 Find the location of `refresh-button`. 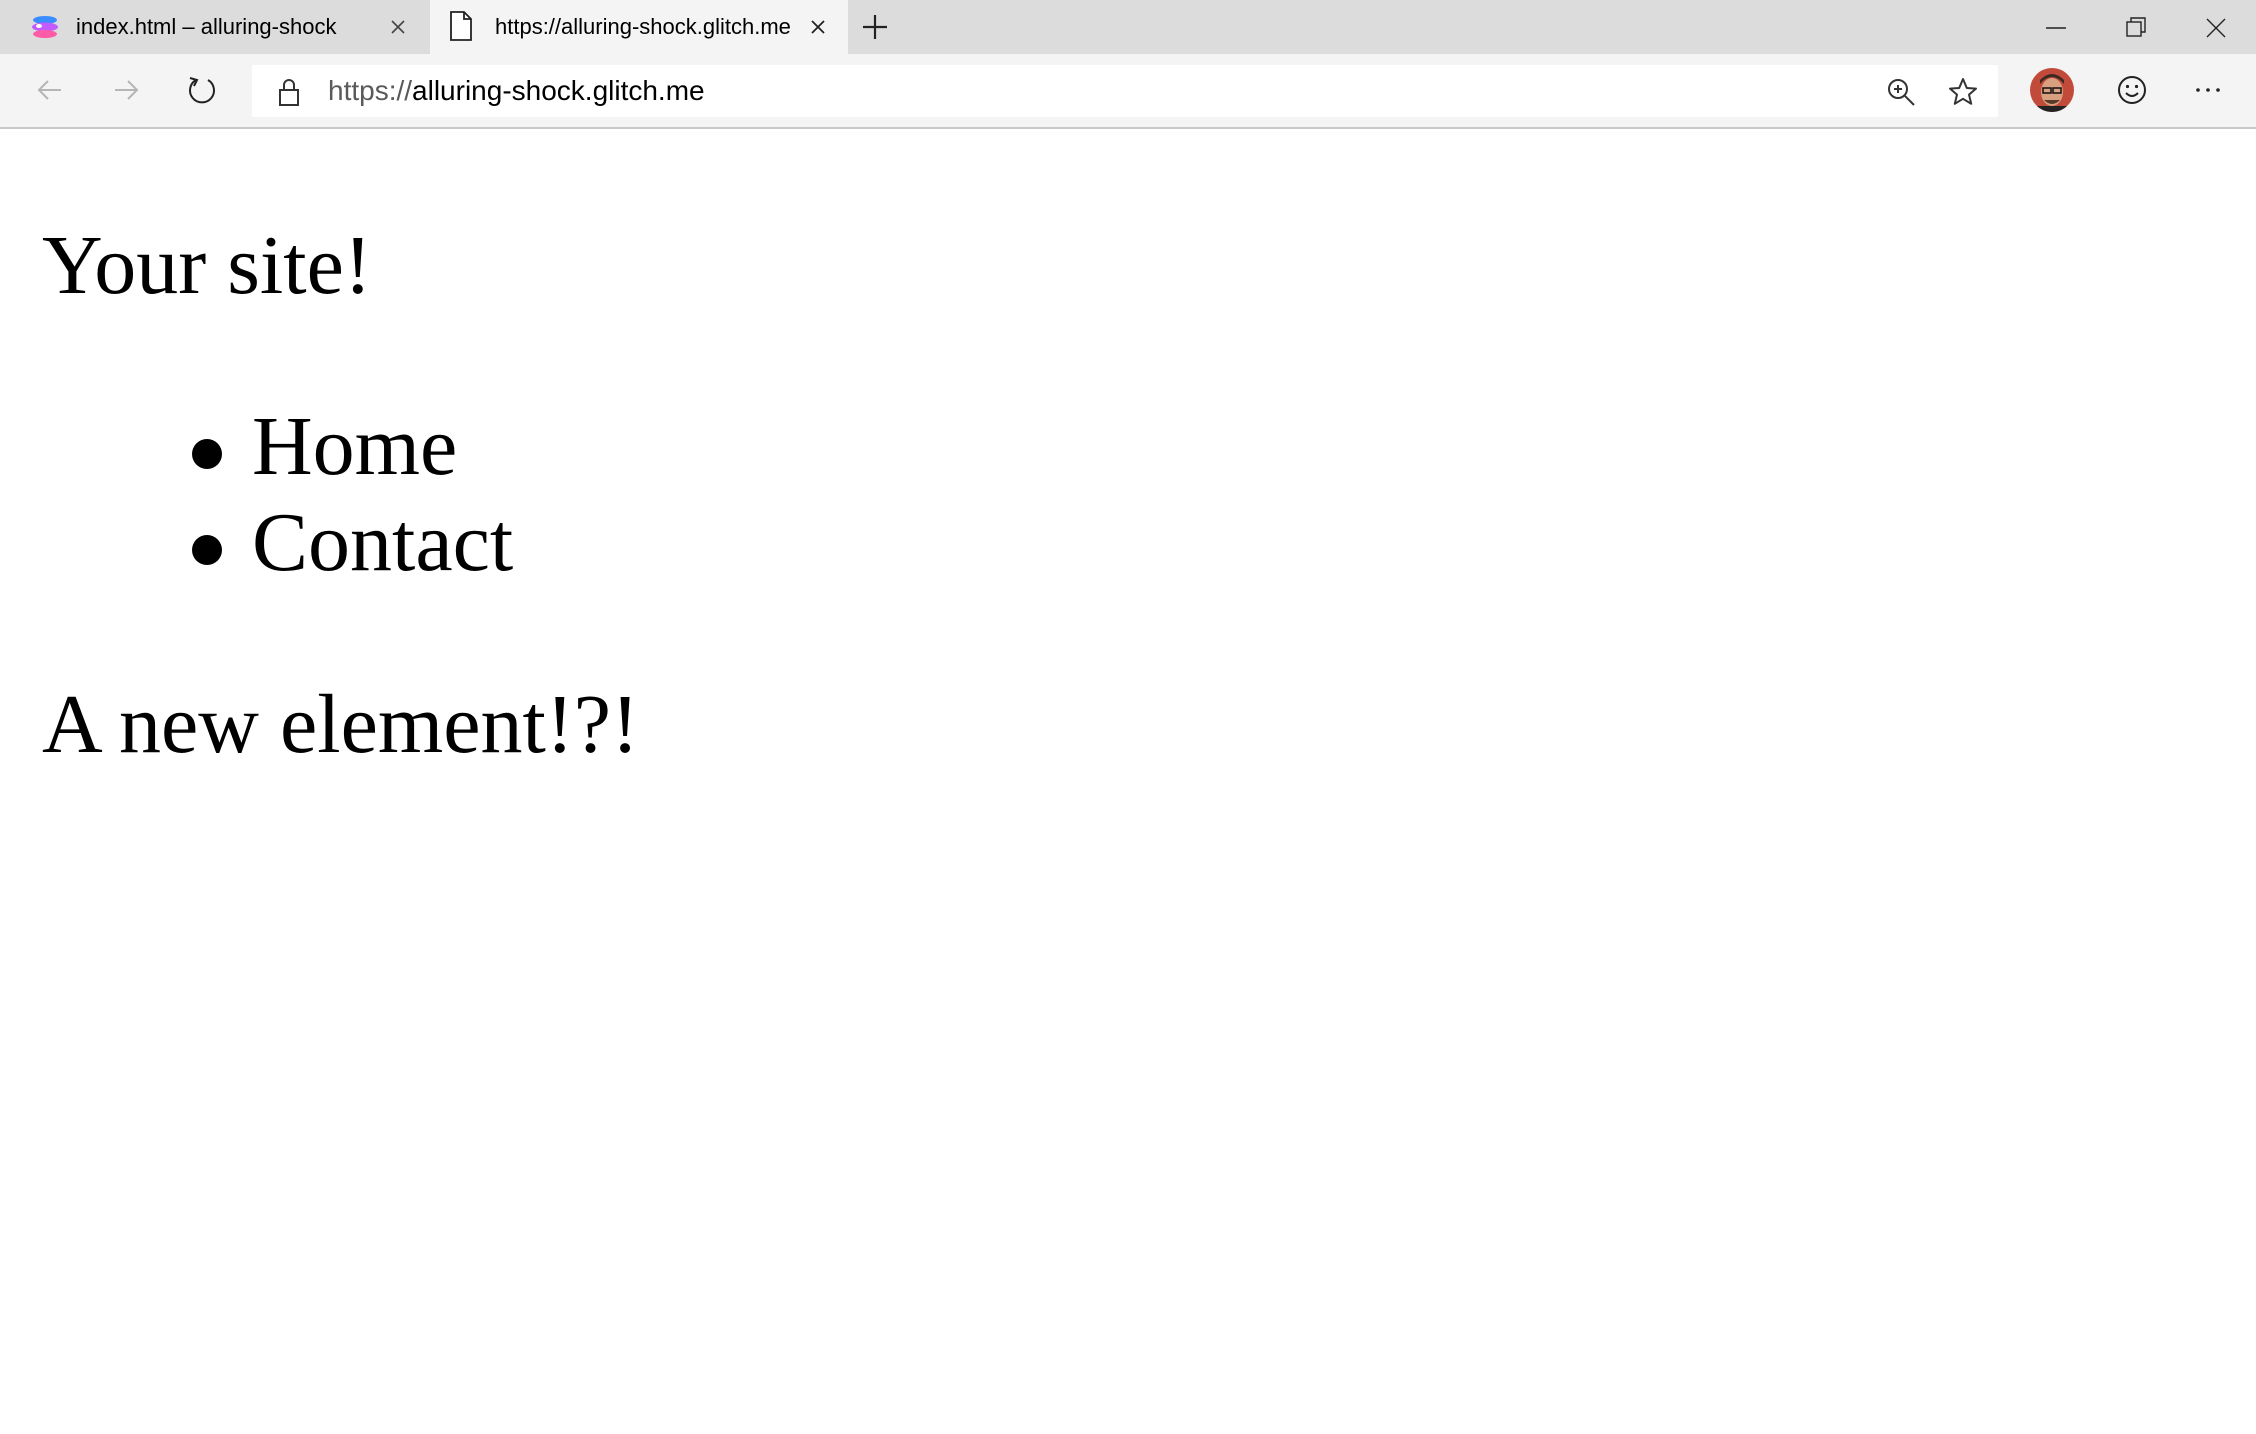

refresh-button is located at coordinates (202, 90).